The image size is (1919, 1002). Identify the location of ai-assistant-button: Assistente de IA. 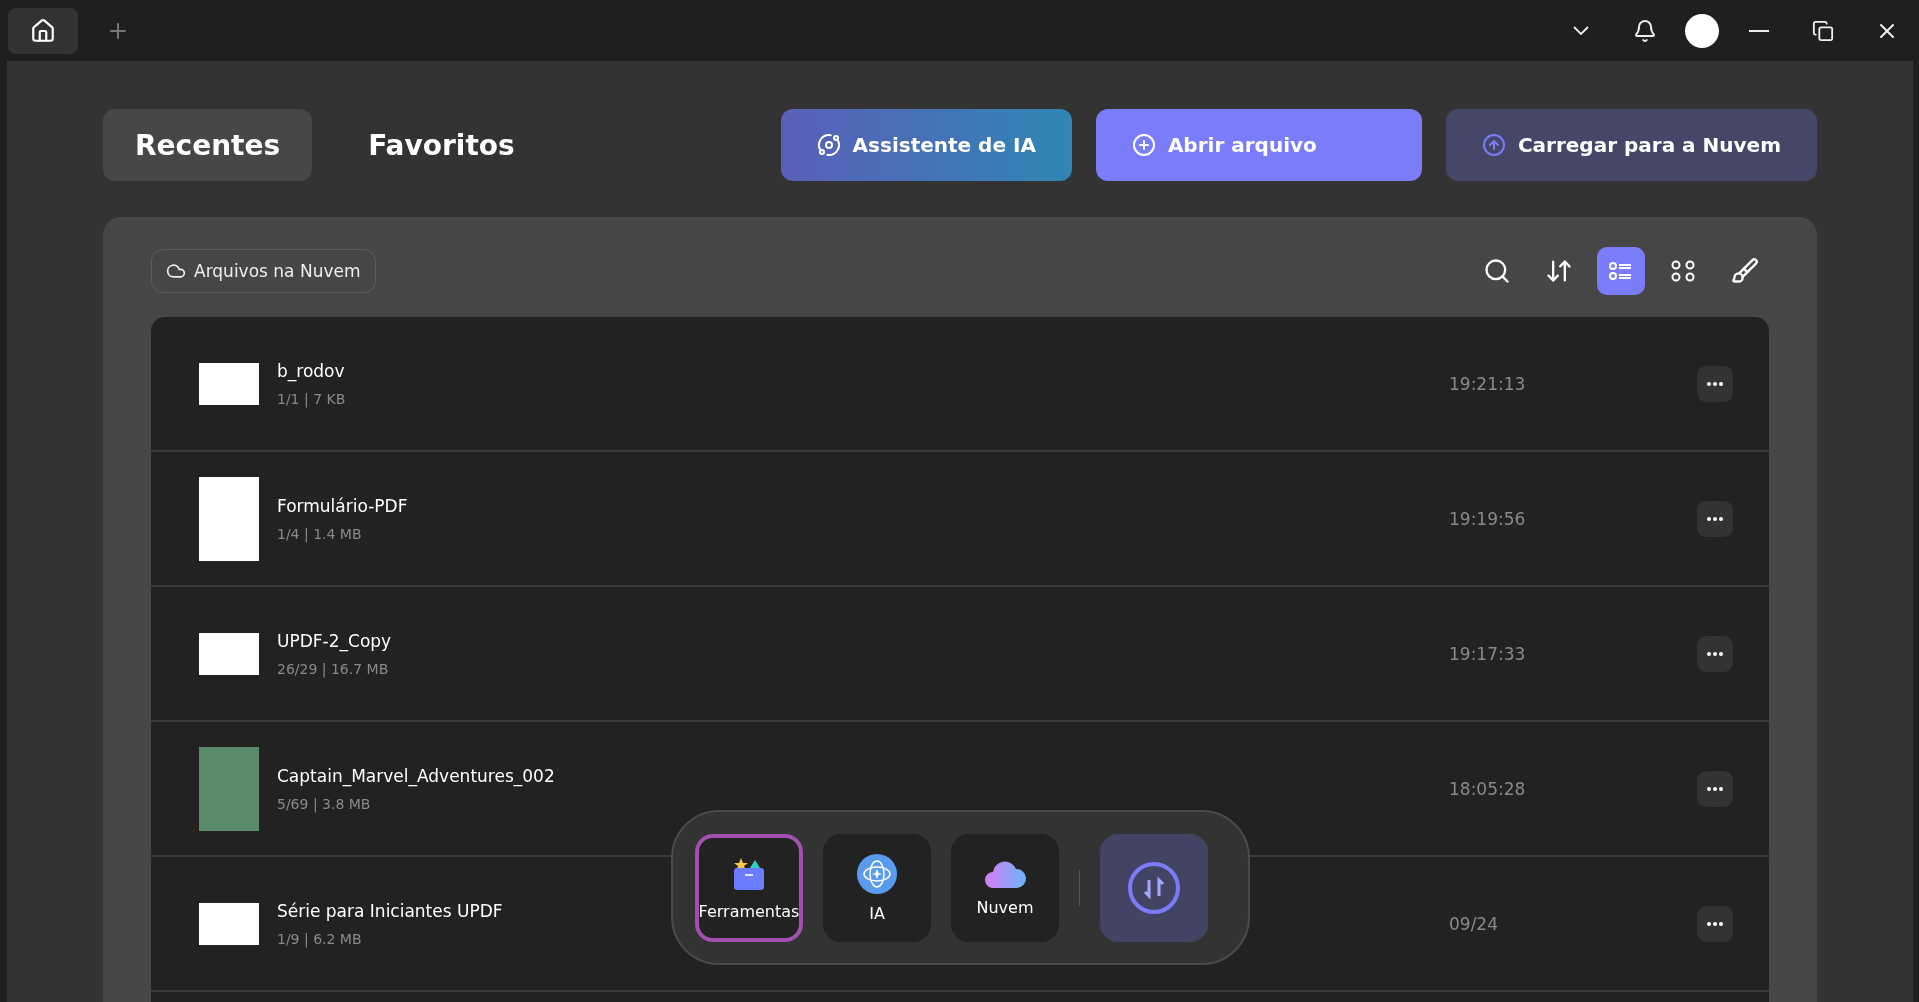
(926, 145).